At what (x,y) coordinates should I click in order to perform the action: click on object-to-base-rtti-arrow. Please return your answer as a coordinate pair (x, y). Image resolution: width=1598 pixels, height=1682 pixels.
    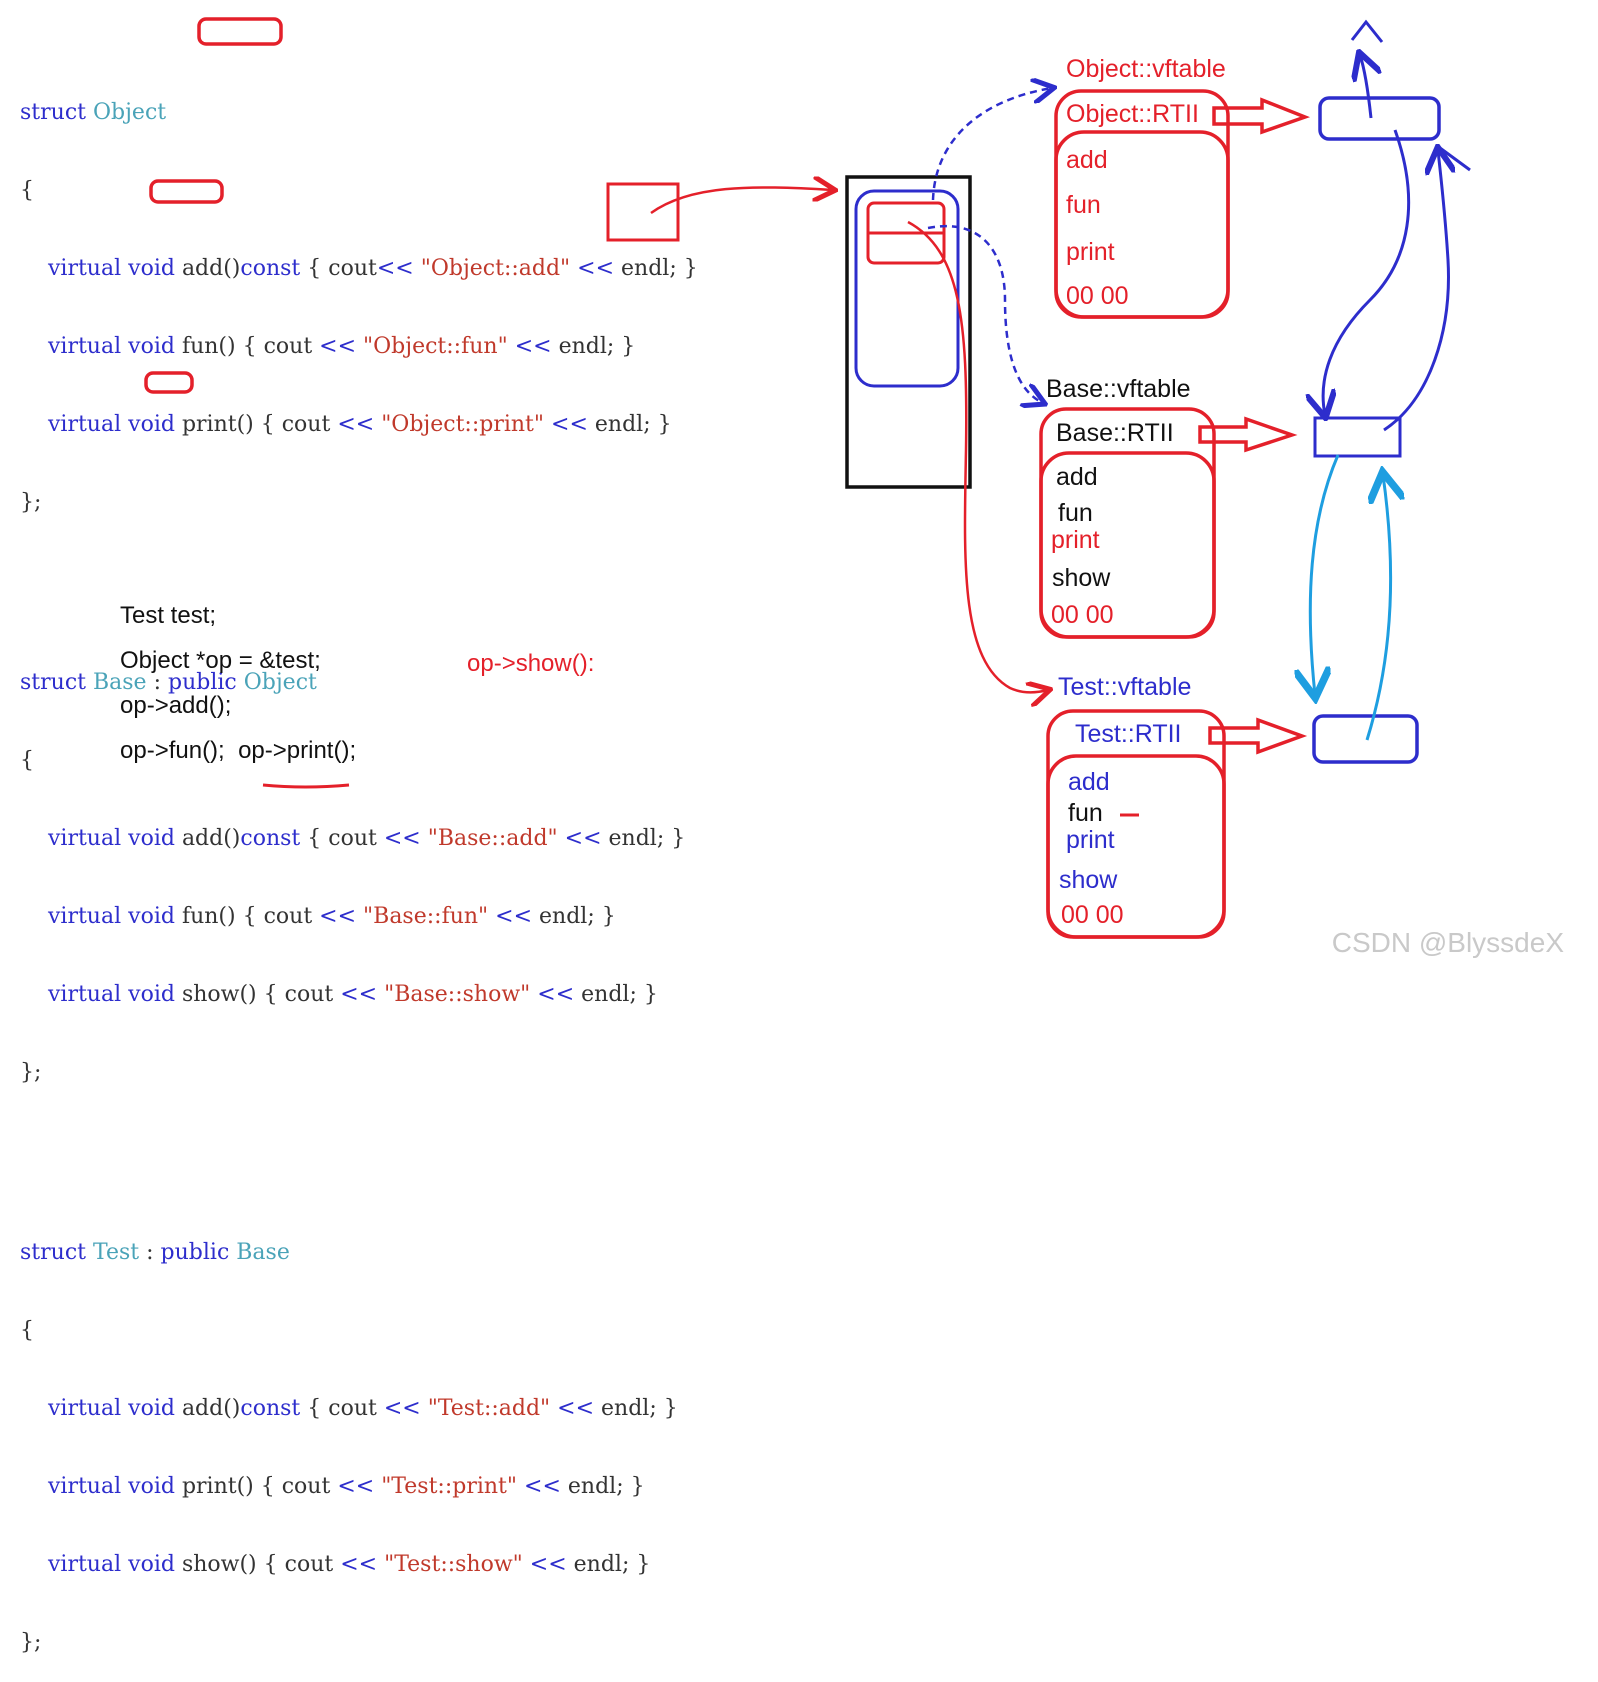
    Looking at the image, I should click on (1415, 291).